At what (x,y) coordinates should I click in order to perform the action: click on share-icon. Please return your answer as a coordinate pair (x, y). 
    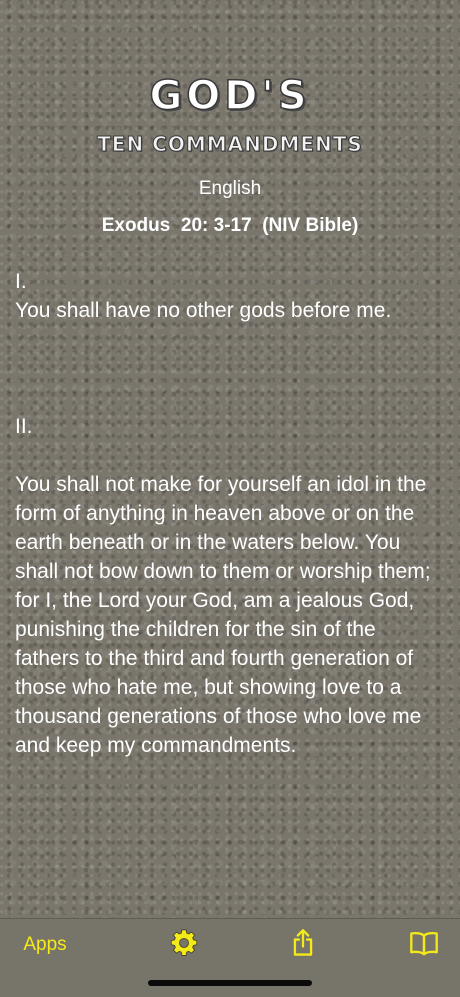
    Looking at the image, I should click on (303, 945).